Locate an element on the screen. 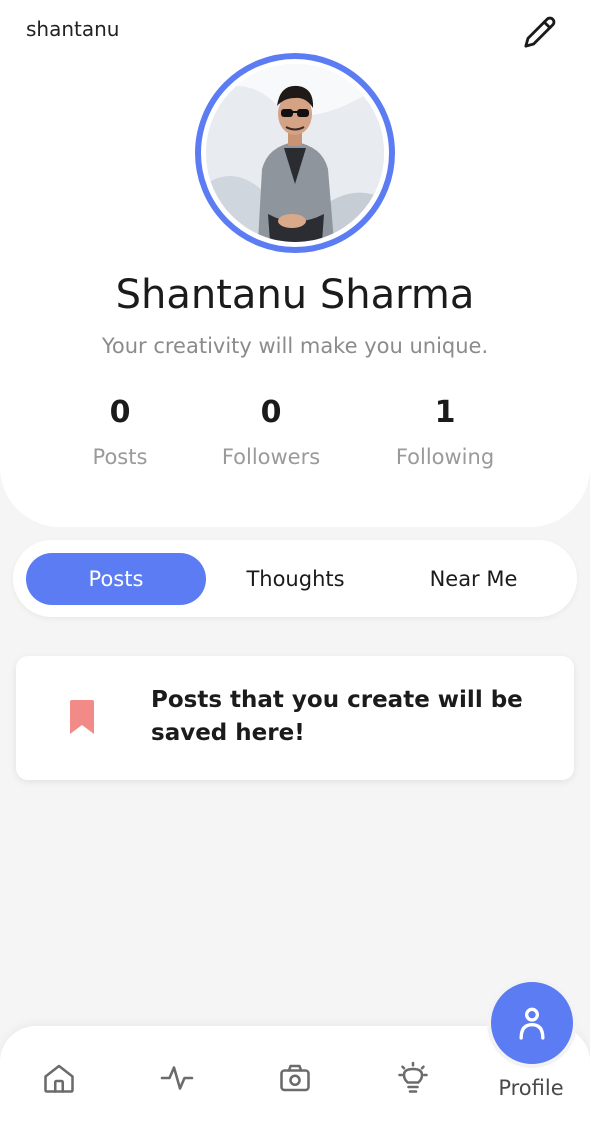 The height and width of the screenshot is (1121, 590). stat-following-value: 1 is located at coordinates (445, 412).